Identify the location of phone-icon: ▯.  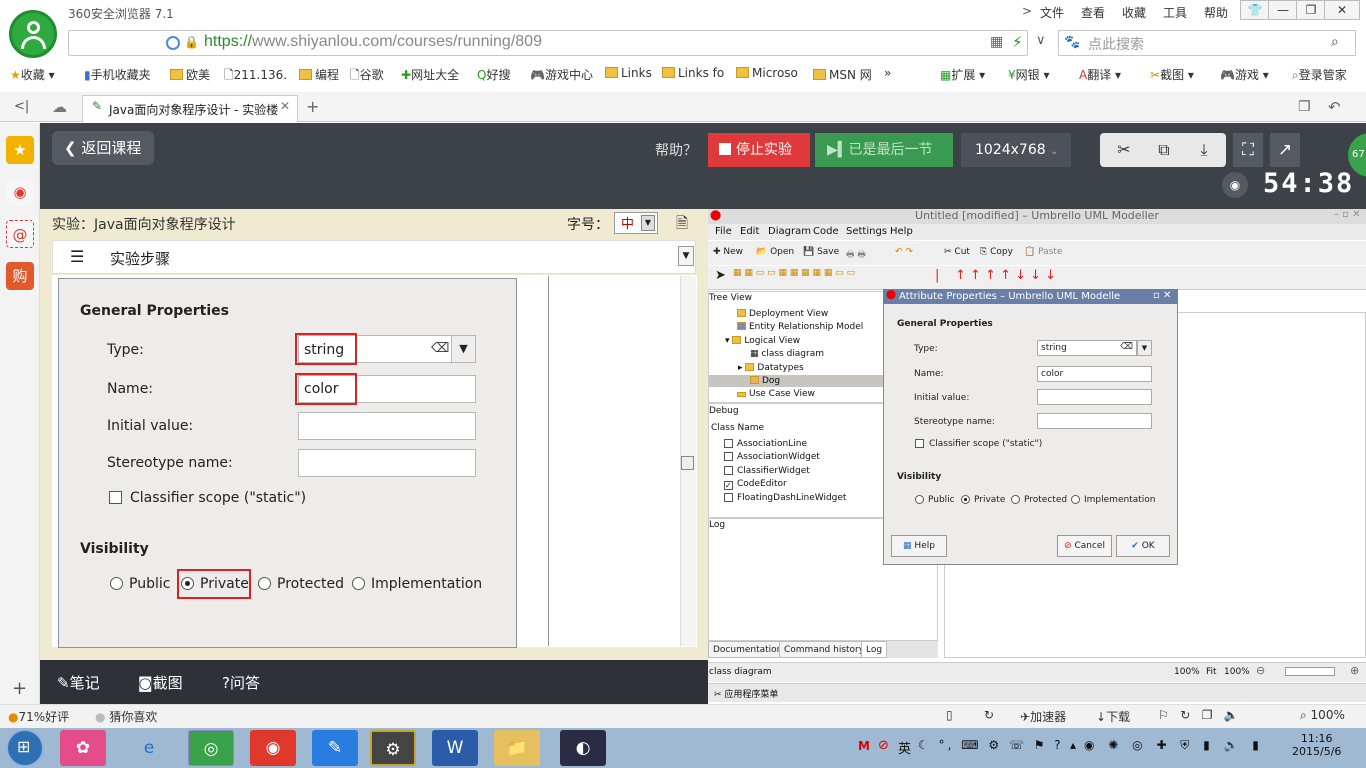
(949, 715).